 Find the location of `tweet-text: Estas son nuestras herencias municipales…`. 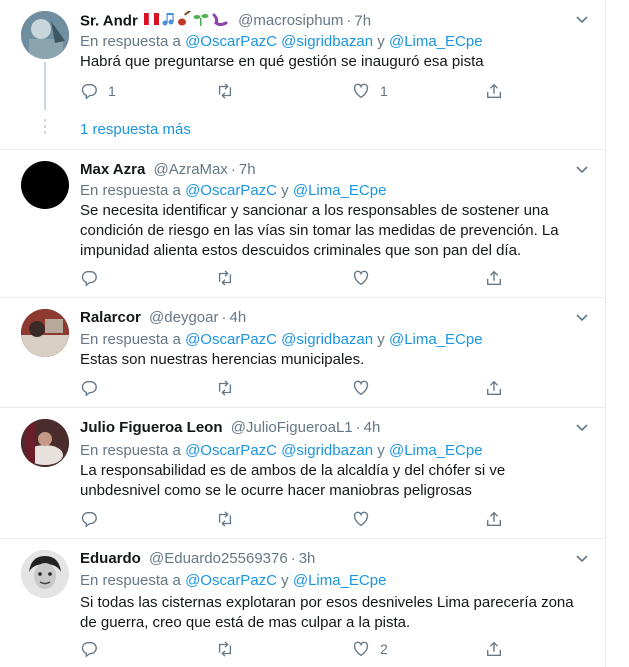

tweet-text: Estas son nuestras herencias municipales… is located at coordinates (222, 359).